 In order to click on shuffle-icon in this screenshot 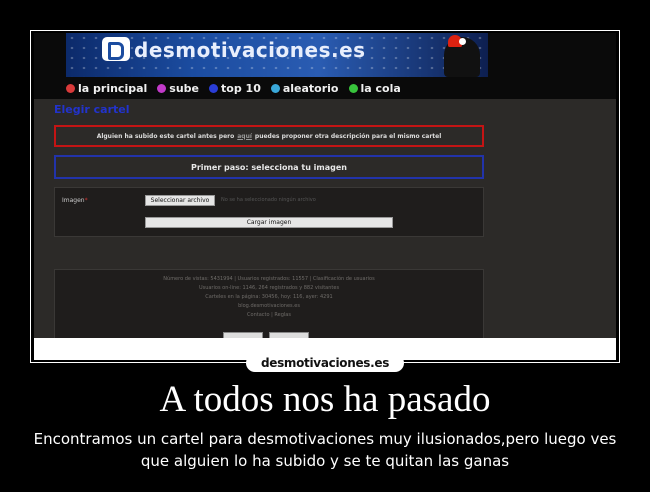, I will do `click(275, 88)`.